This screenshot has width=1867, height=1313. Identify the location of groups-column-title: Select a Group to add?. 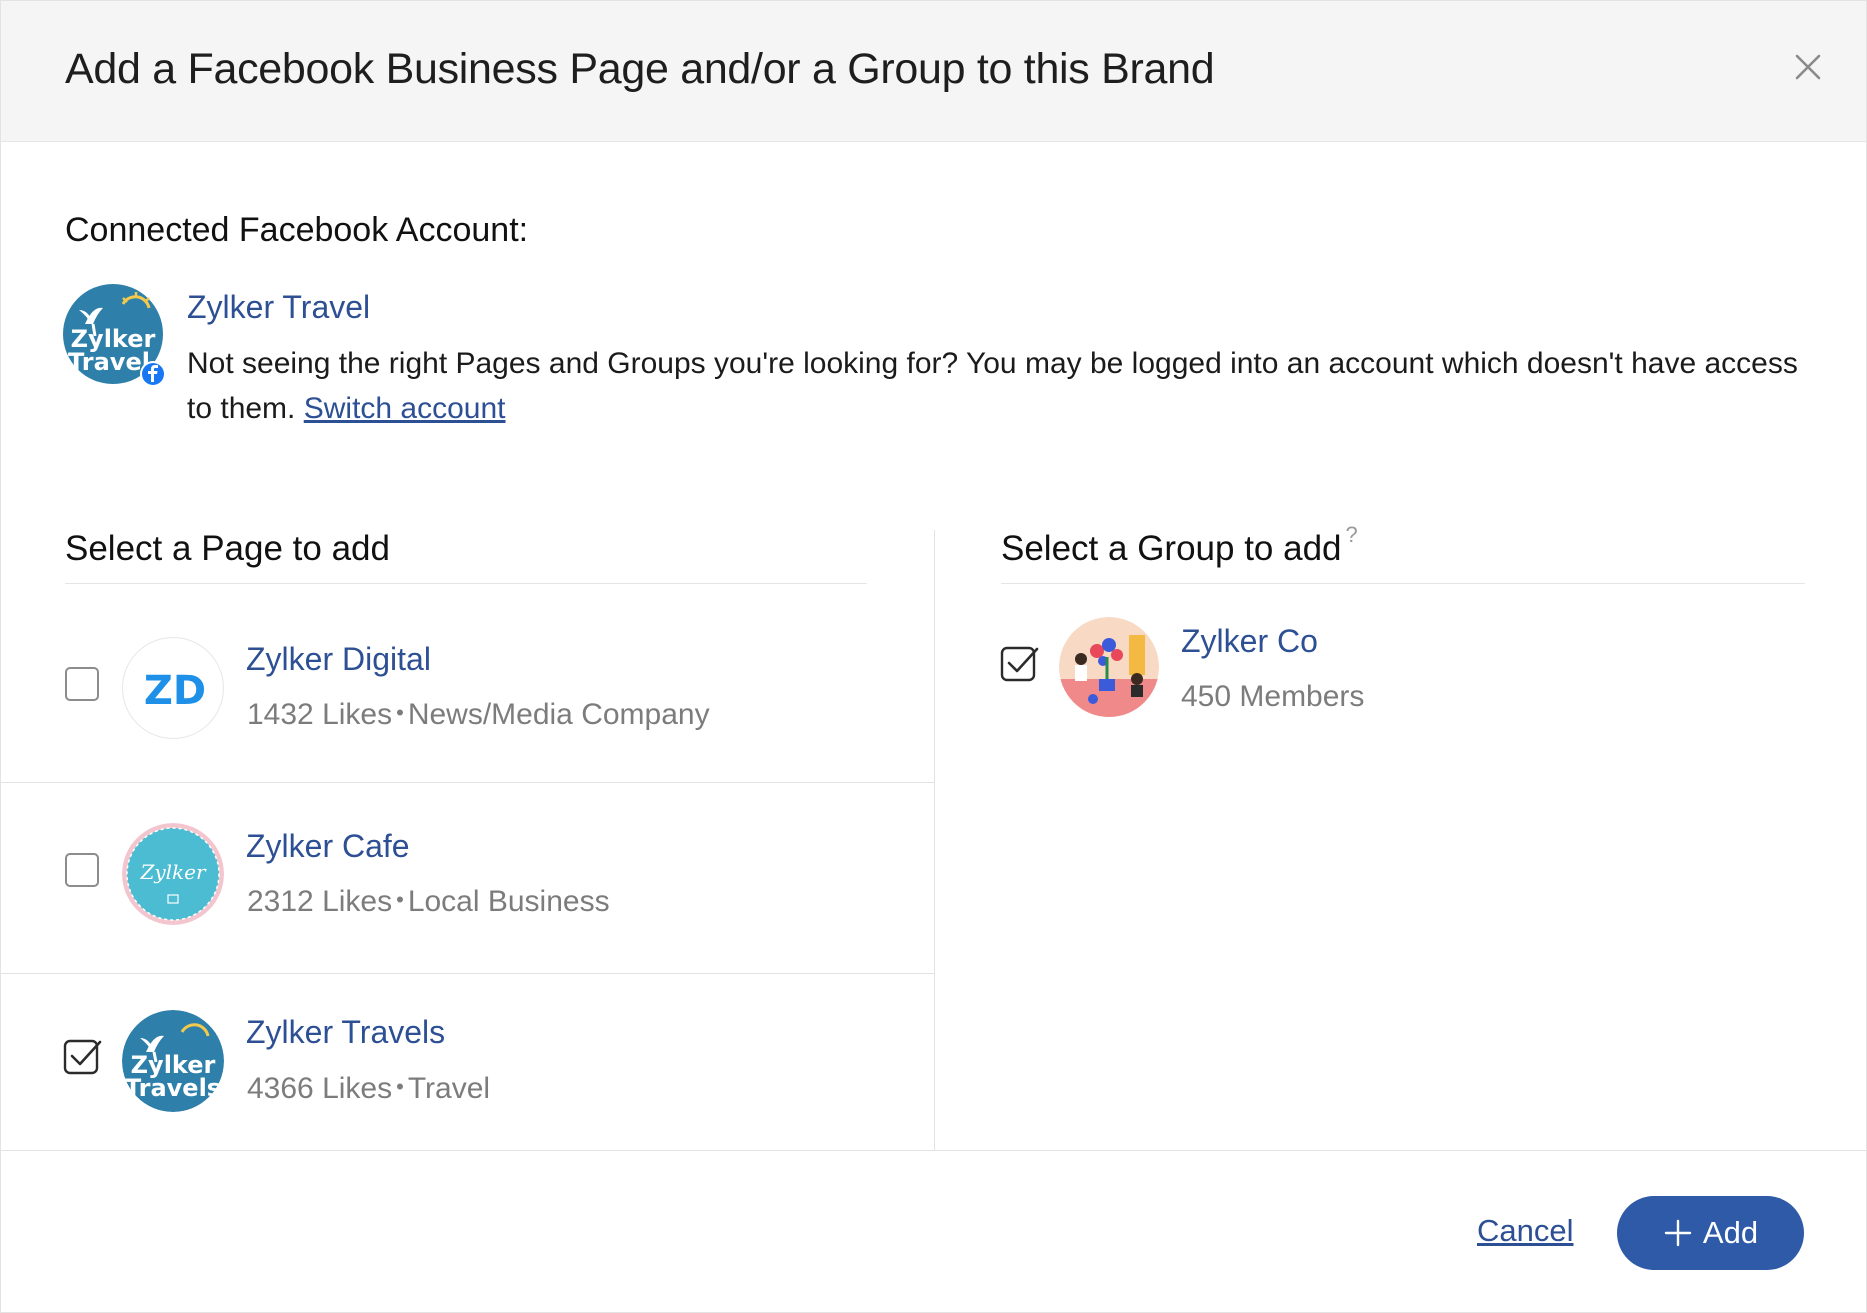
(1179, 545).